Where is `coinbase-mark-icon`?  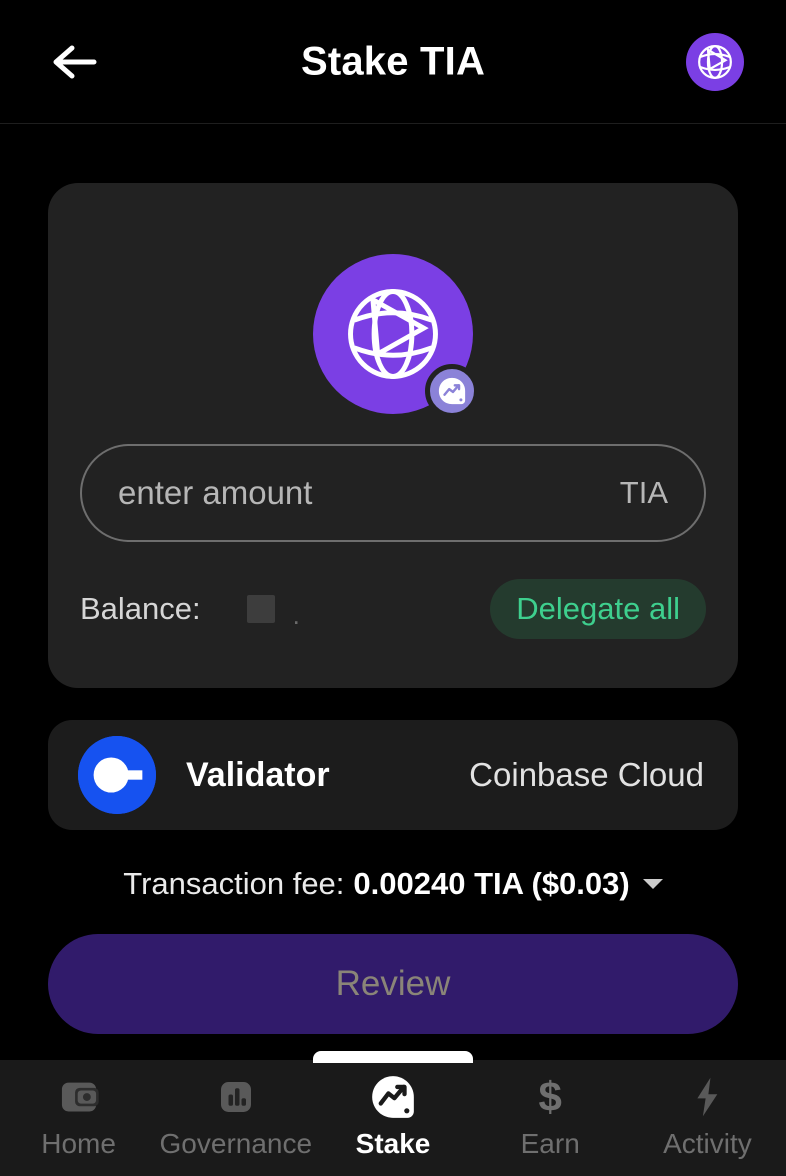
coinbase-mark-icon is located at coordinates (117, 775).